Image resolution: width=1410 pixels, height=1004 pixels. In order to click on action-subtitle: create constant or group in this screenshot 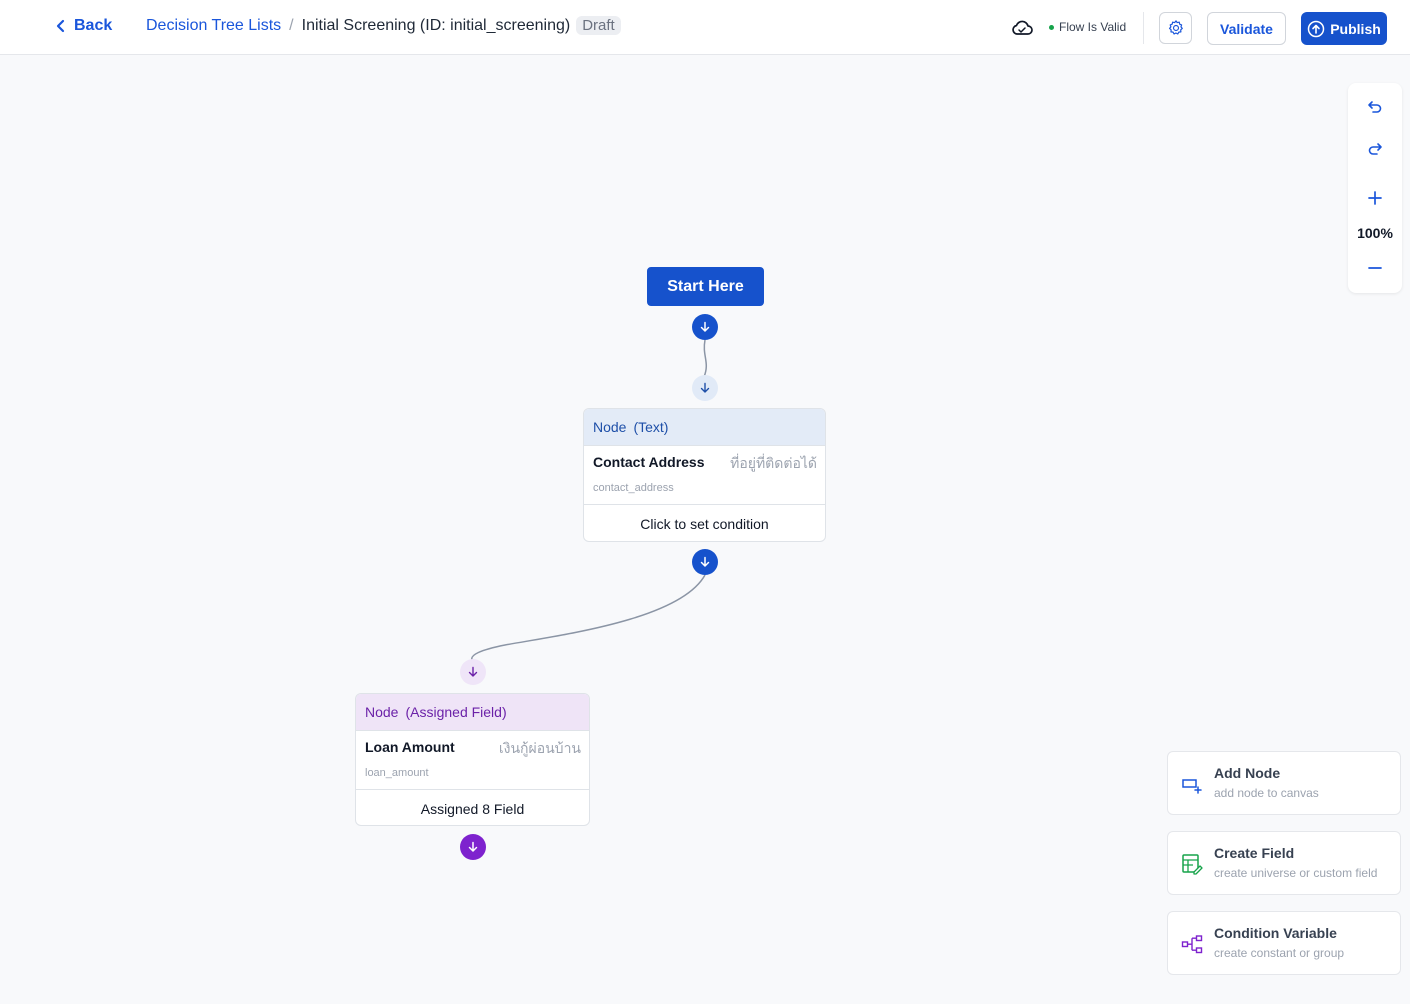, I will do `click(1279, 953)`.